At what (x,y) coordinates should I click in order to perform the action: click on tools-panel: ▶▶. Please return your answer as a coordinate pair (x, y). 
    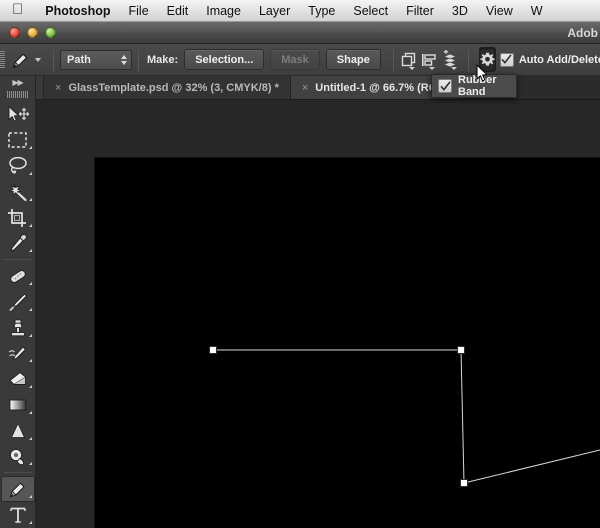
    Looking at the image, I should click on (18, 302).